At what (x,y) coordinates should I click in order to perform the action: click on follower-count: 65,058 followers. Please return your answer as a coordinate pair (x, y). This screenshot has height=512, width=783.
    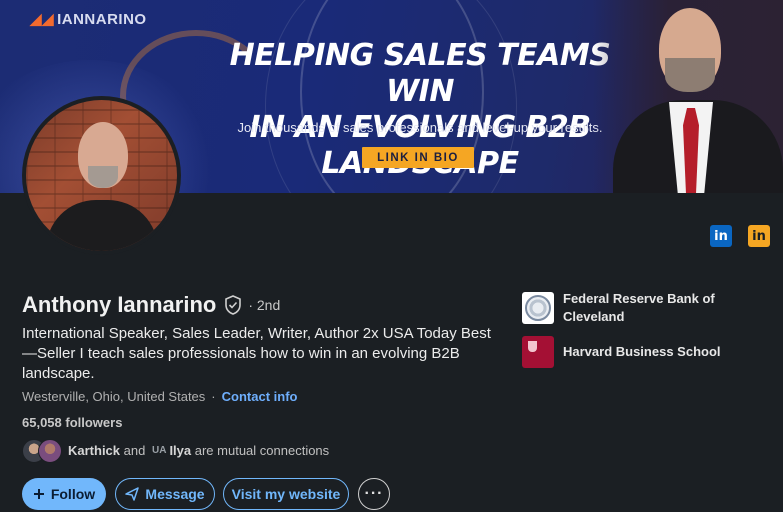
    Looking at the image, I should click on (72, 422).